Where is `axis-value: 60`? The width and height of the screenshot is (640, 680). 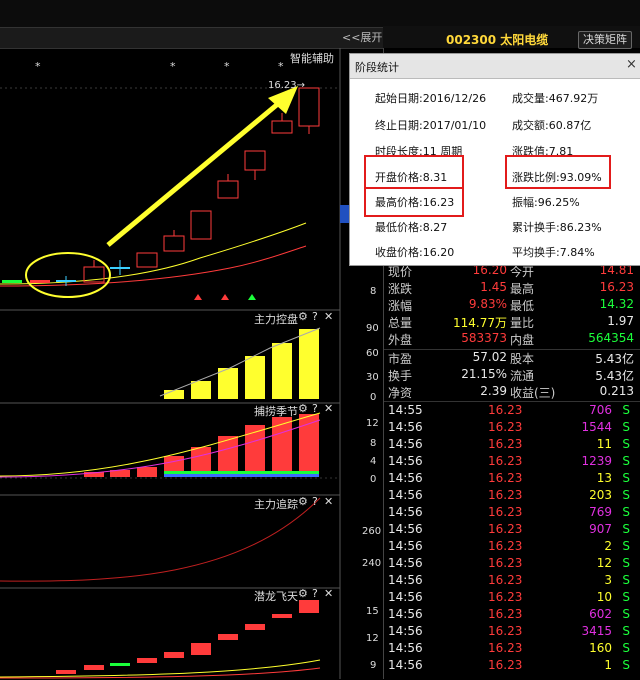
axis-value: 60 is located at coordinates (372, 353).